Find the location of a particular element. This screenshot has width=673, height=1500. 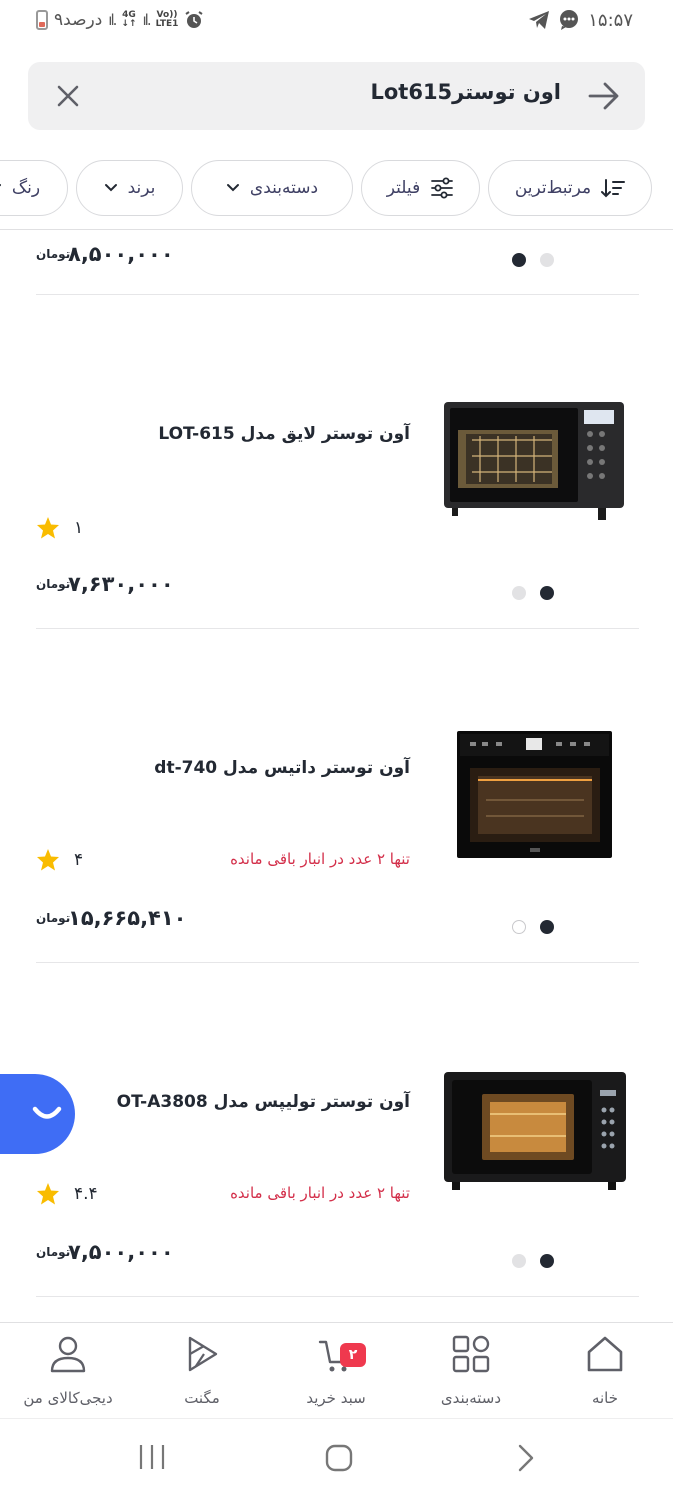

nav-profile-label: دیجی‌کالای من is located at coordinates (68, 1398).